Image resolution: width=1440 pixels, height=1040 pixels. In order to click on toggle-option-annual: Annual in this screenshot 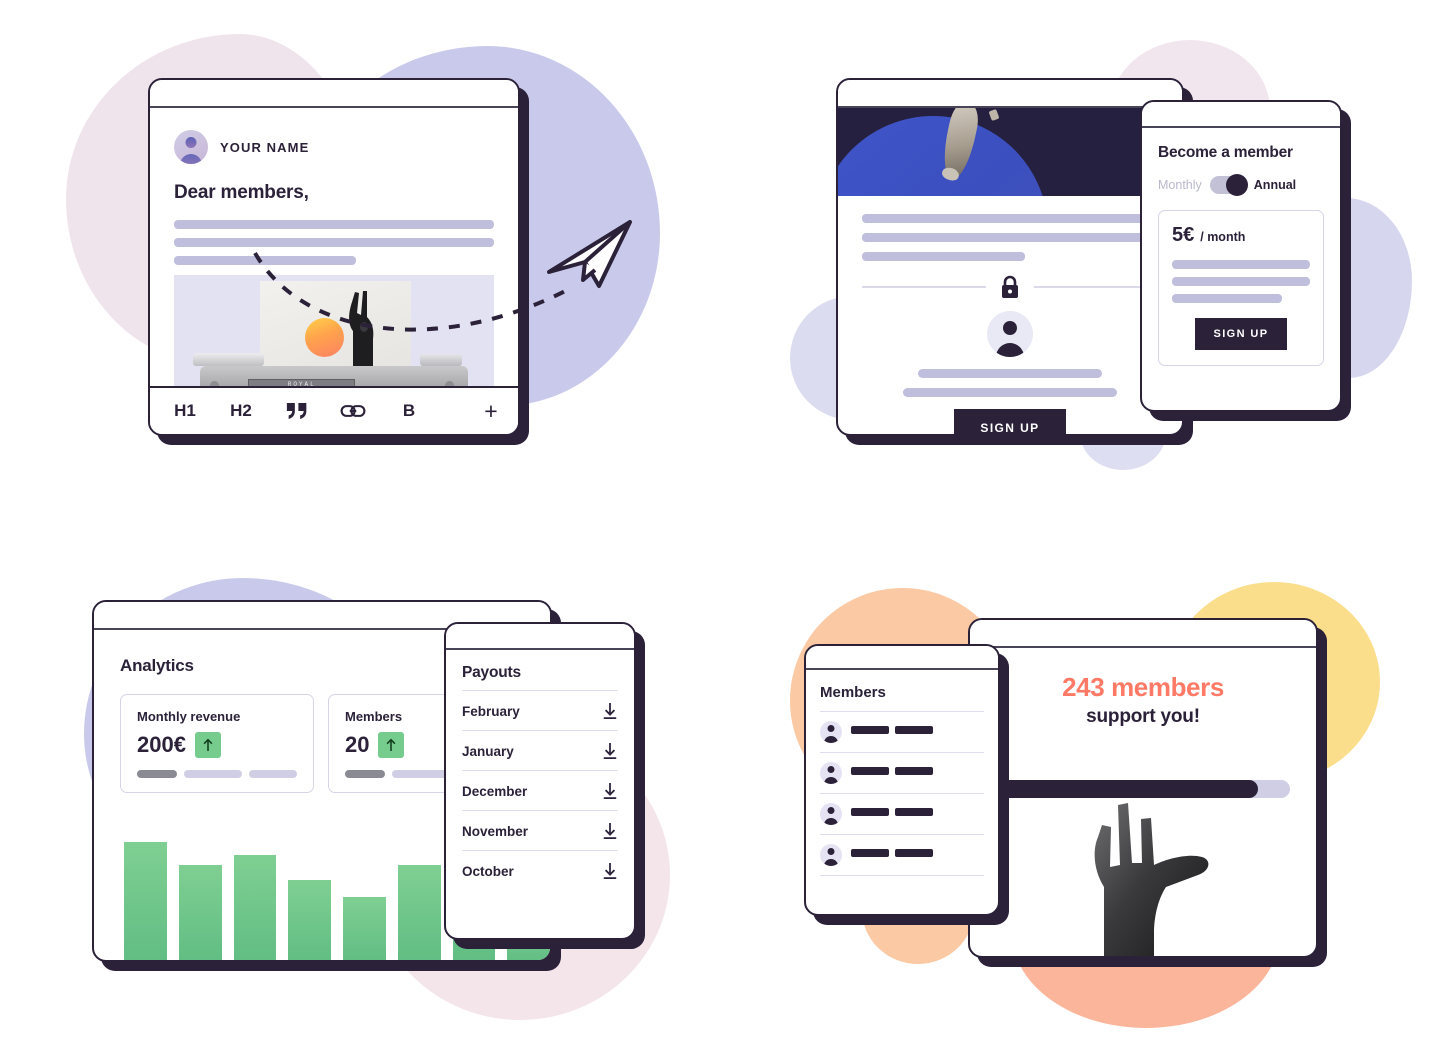, I will do `click(1275, 185)`.